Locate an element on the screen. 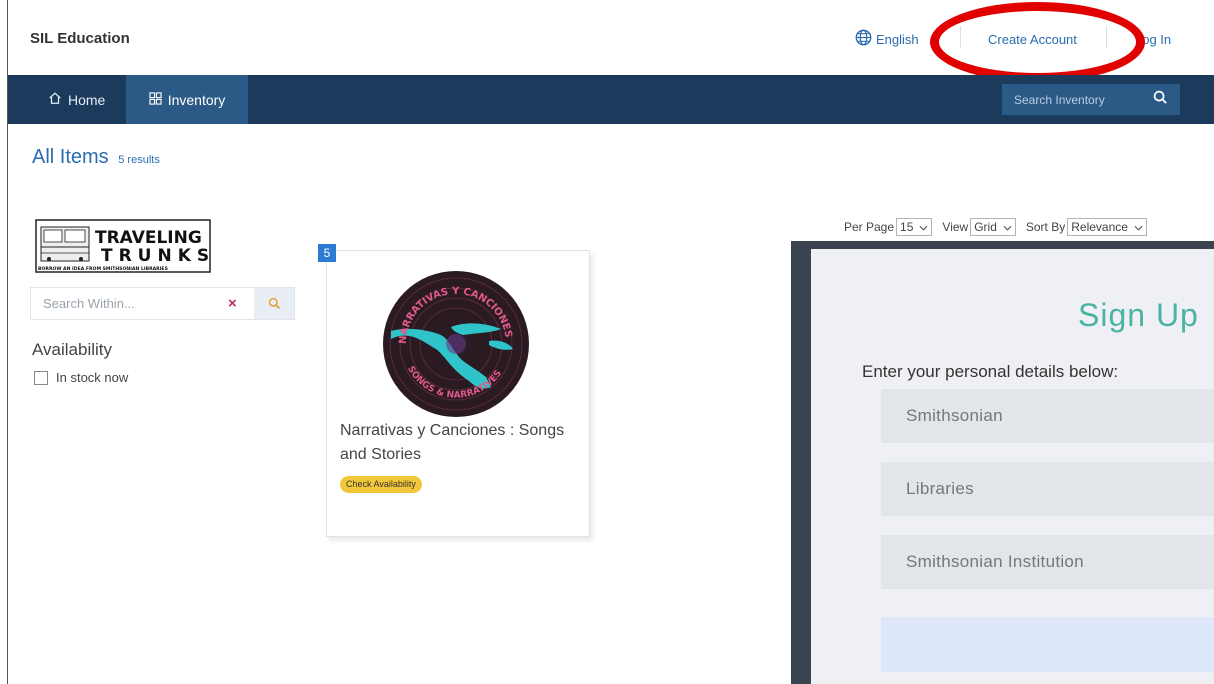  in-stock-label: In stock now is located at coordinates (92, 377).